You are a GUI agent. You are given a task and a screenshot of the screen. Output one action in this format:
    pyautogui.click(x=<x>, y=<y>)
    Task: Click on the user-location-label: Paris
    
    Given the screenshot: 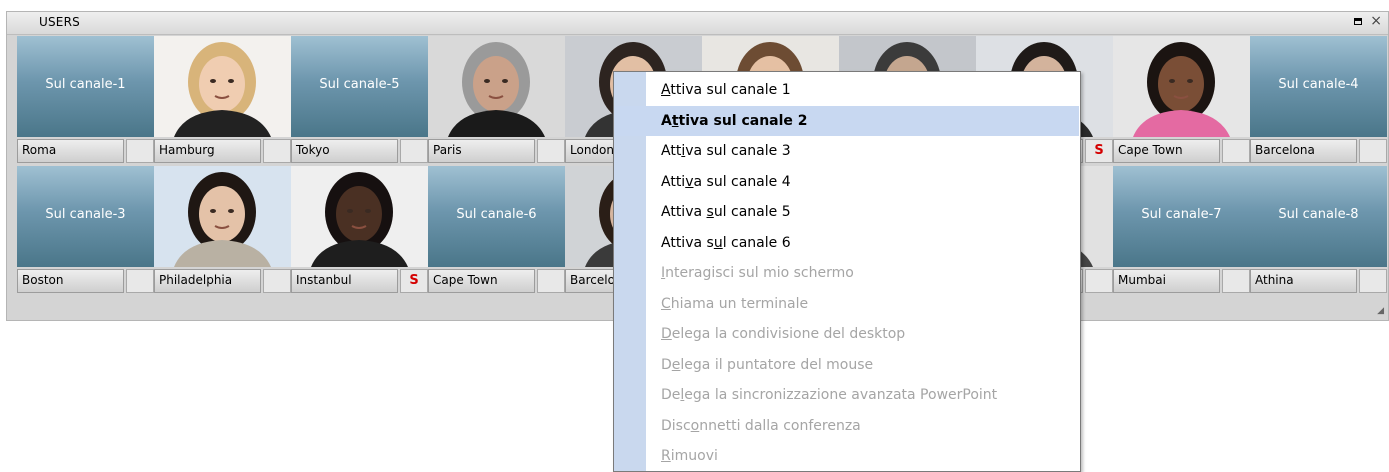 What is the action you would take?
    pyautogui.click(x=481, y=151)
    